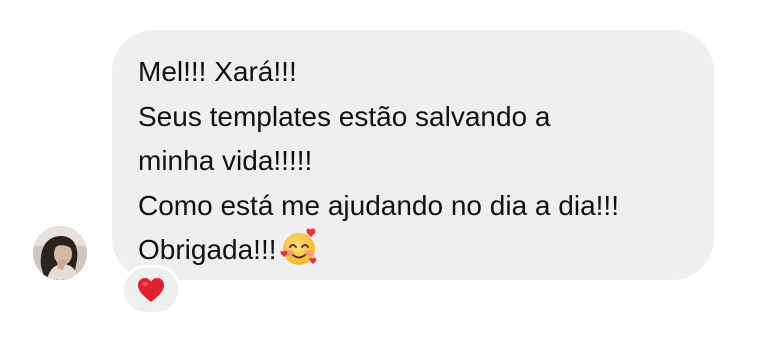 This screenshot has width=768, height=337. What do you see at coordinates (225, 160) in the screenshot?
I see `message-line: minha vida!!!!!` at bounding box center [225, 160].